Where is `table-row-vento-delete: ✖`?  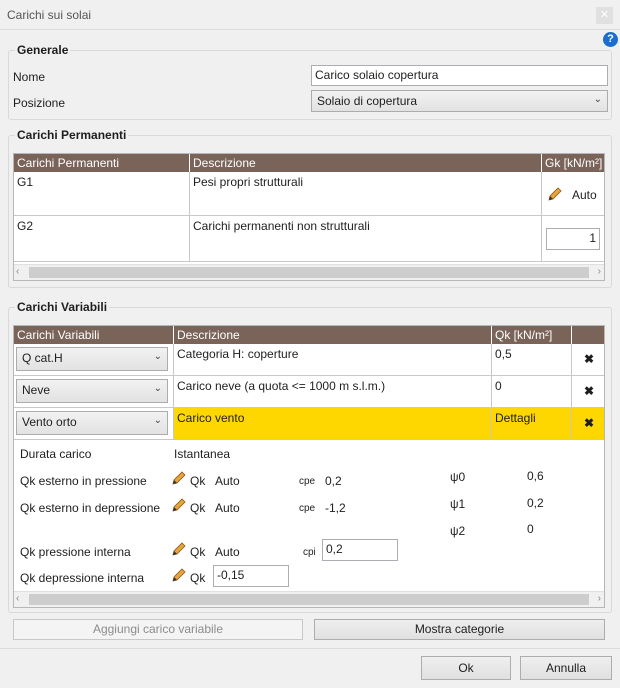
table-row-vento-delete: ✖ is located at coordinates (588, 424).